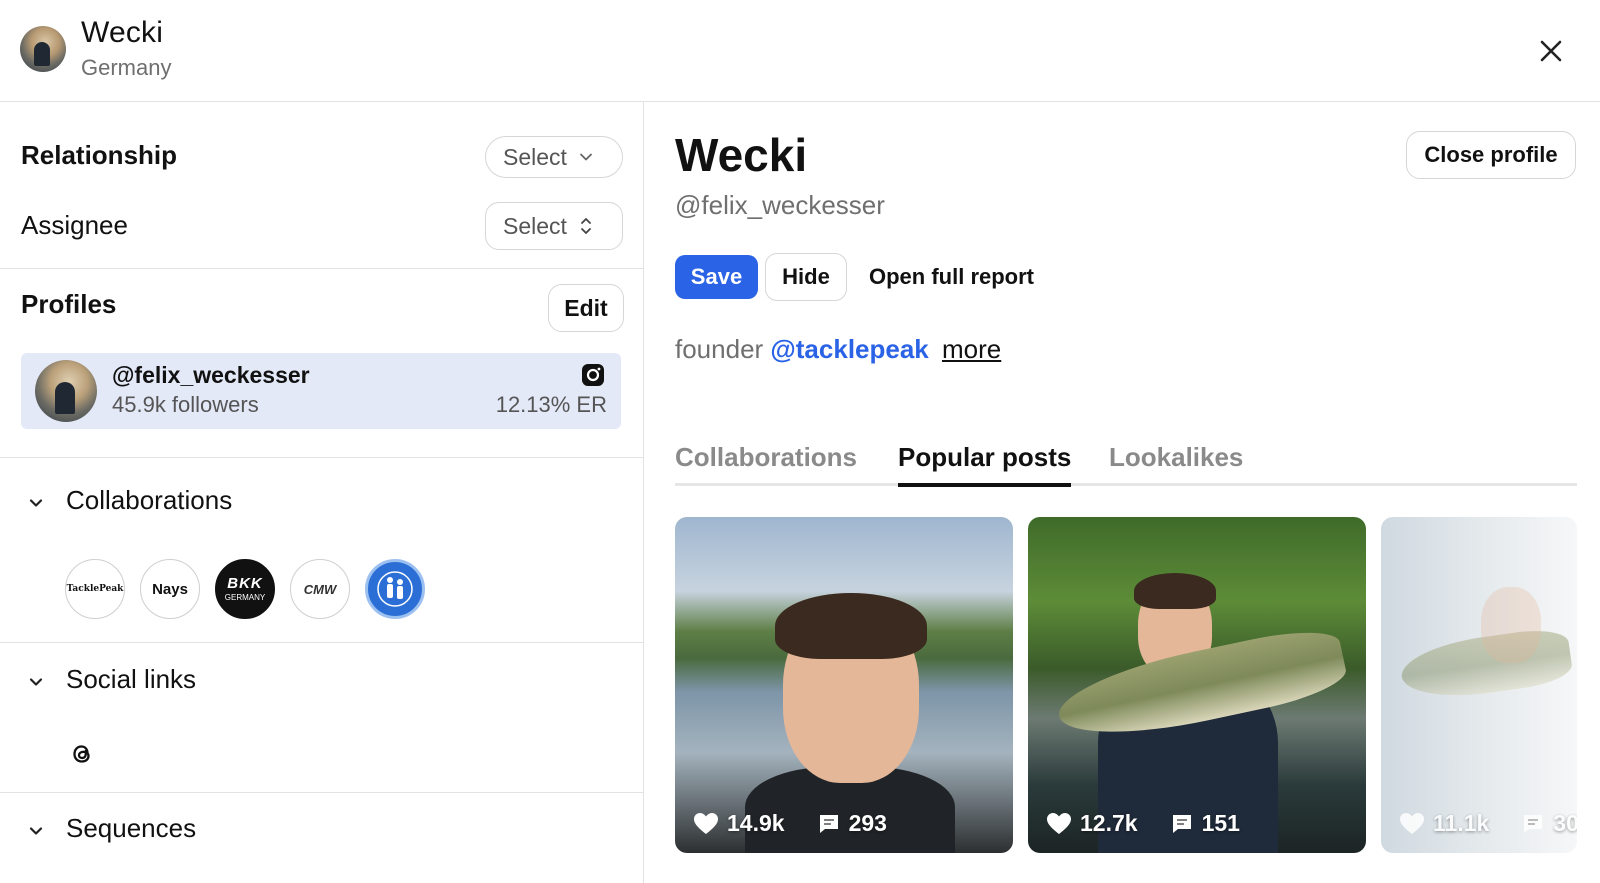 This screenshot has width=1600, height=883. I want to click on post-comments: 151, so click(1220, 823).